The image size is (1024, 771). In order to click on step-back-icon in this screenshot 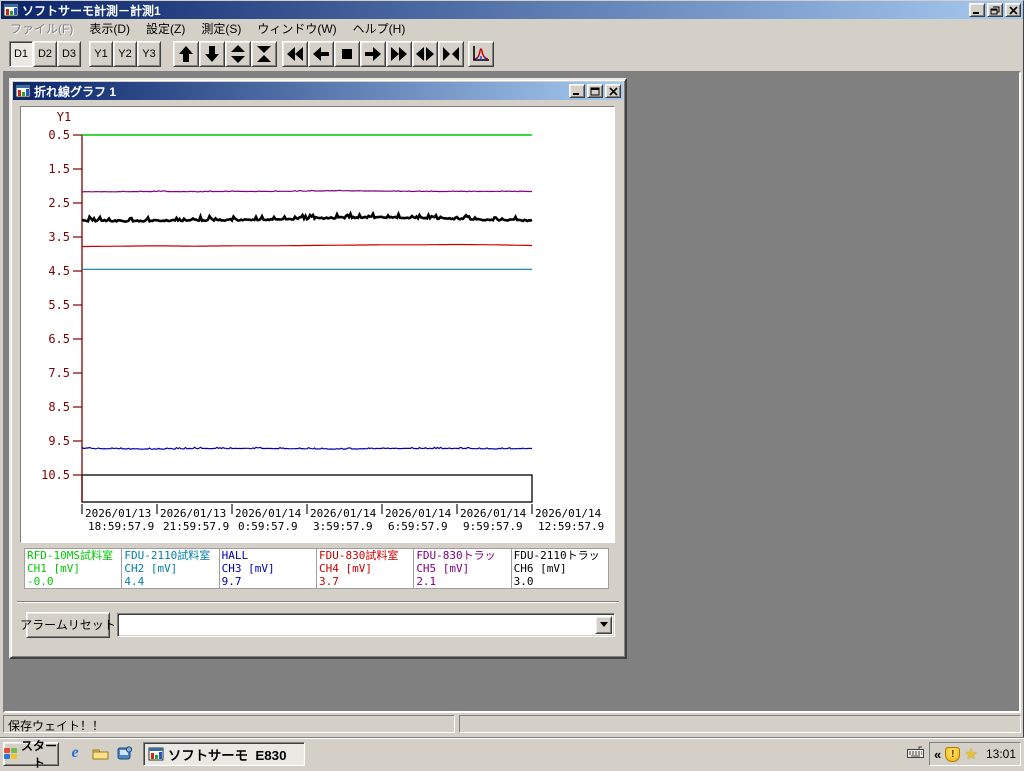, I will do `click(321, 54)`.